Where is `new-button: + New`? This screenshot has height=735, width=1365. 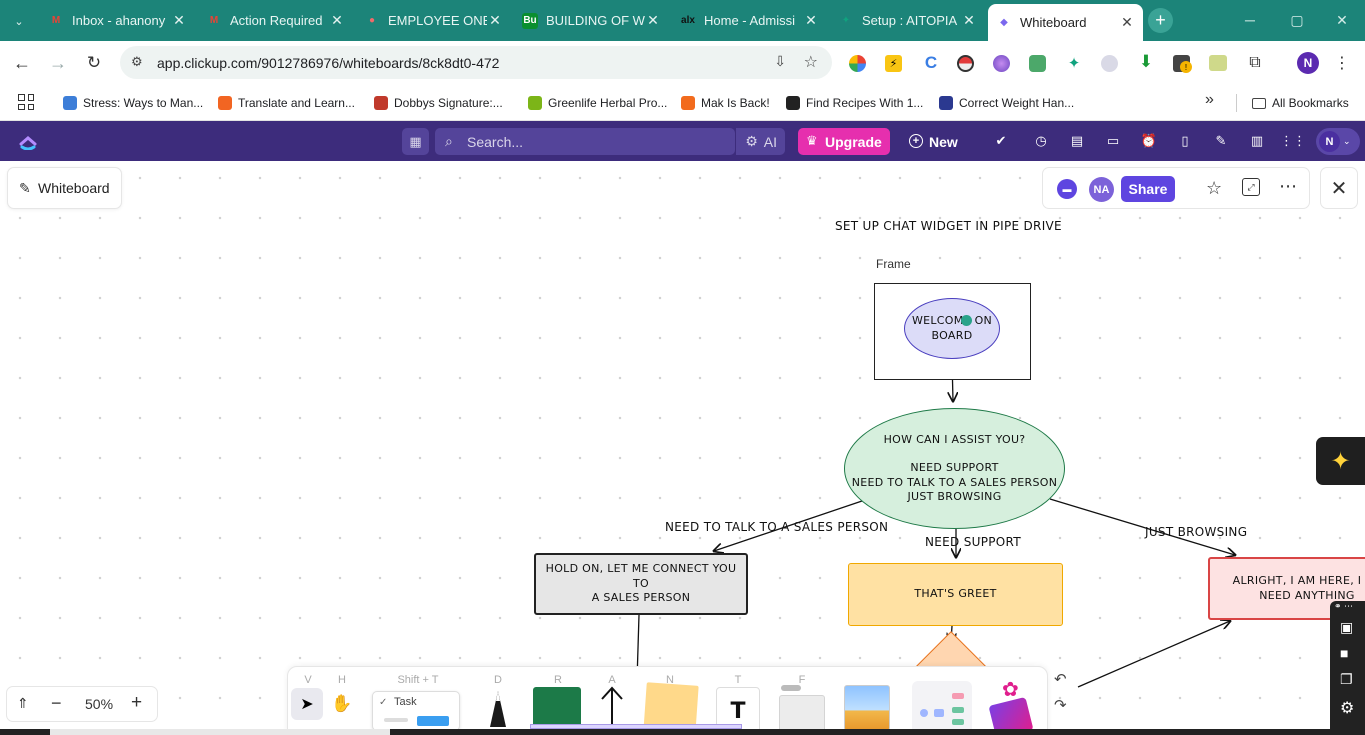
new-button: + New is located at coordinates (937, 141).